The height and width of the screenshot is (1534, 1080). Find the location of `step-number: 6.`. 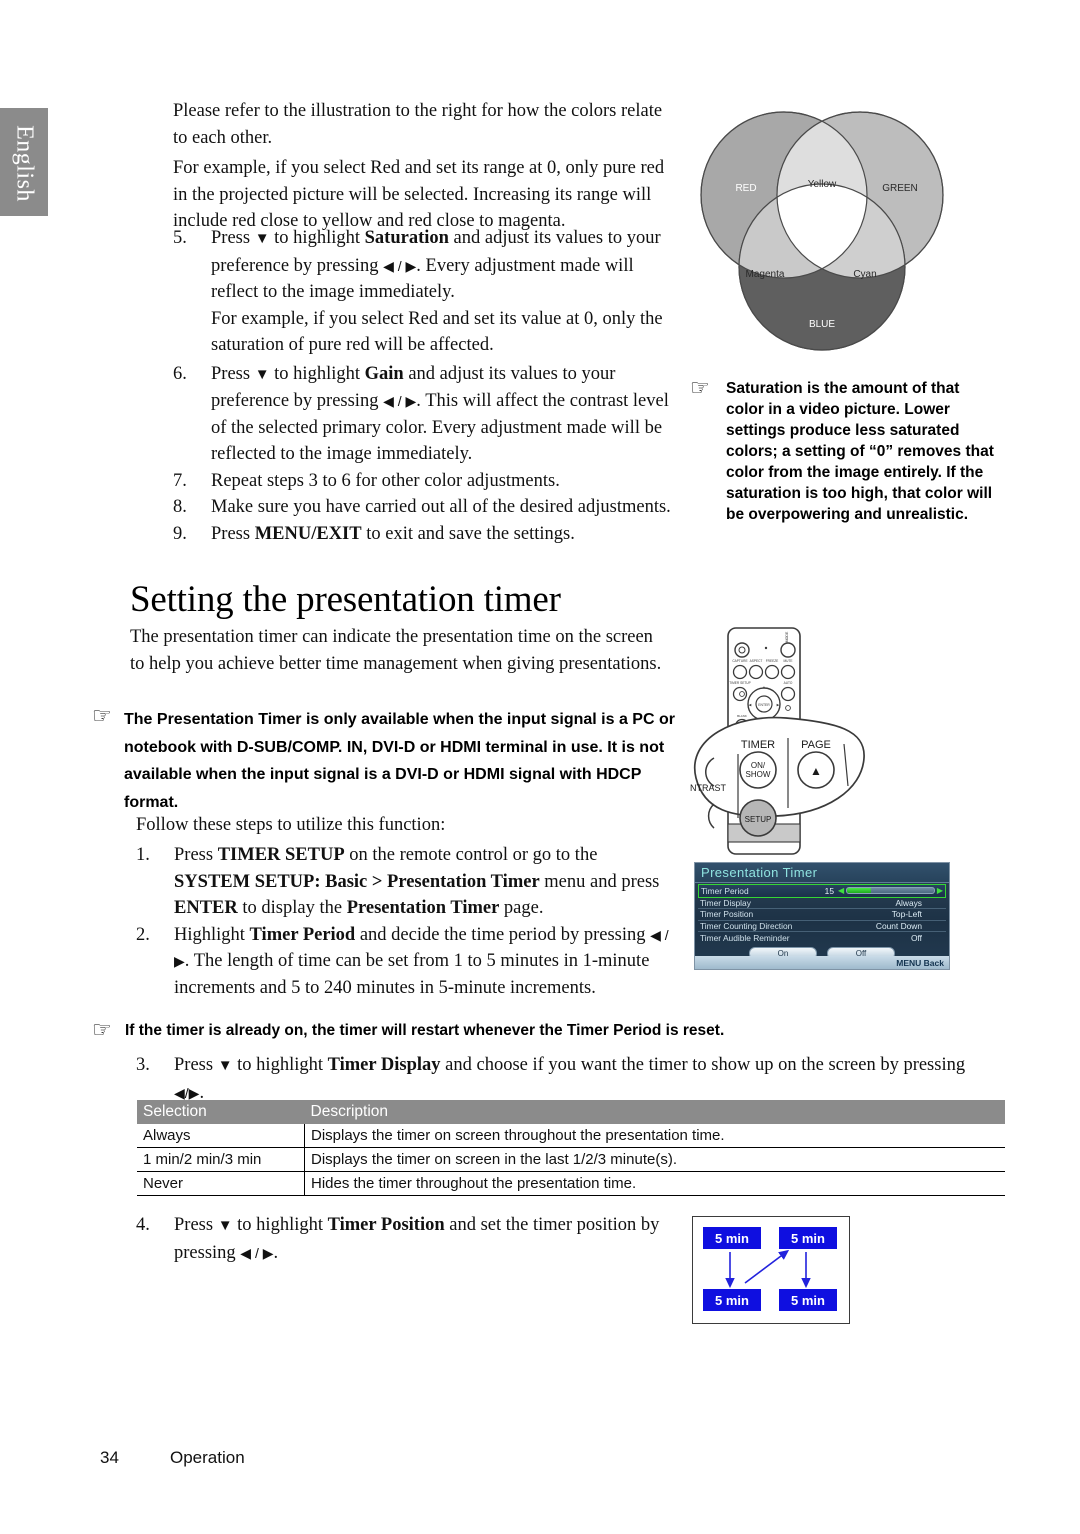

step-number: 6. is located at coordinates (180, 373).